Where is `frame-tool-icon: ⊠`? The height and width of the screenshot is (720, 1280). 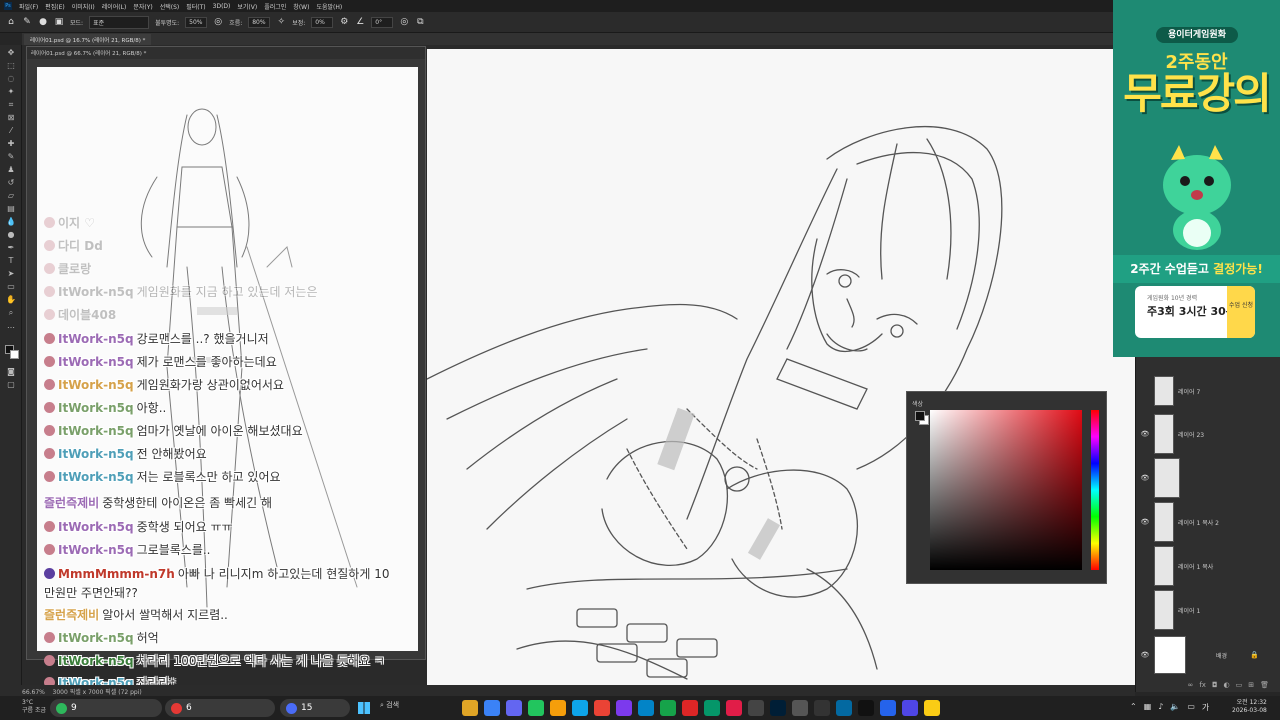
frame-tool-icon: ⊠ is located at coordinates (11, 118).